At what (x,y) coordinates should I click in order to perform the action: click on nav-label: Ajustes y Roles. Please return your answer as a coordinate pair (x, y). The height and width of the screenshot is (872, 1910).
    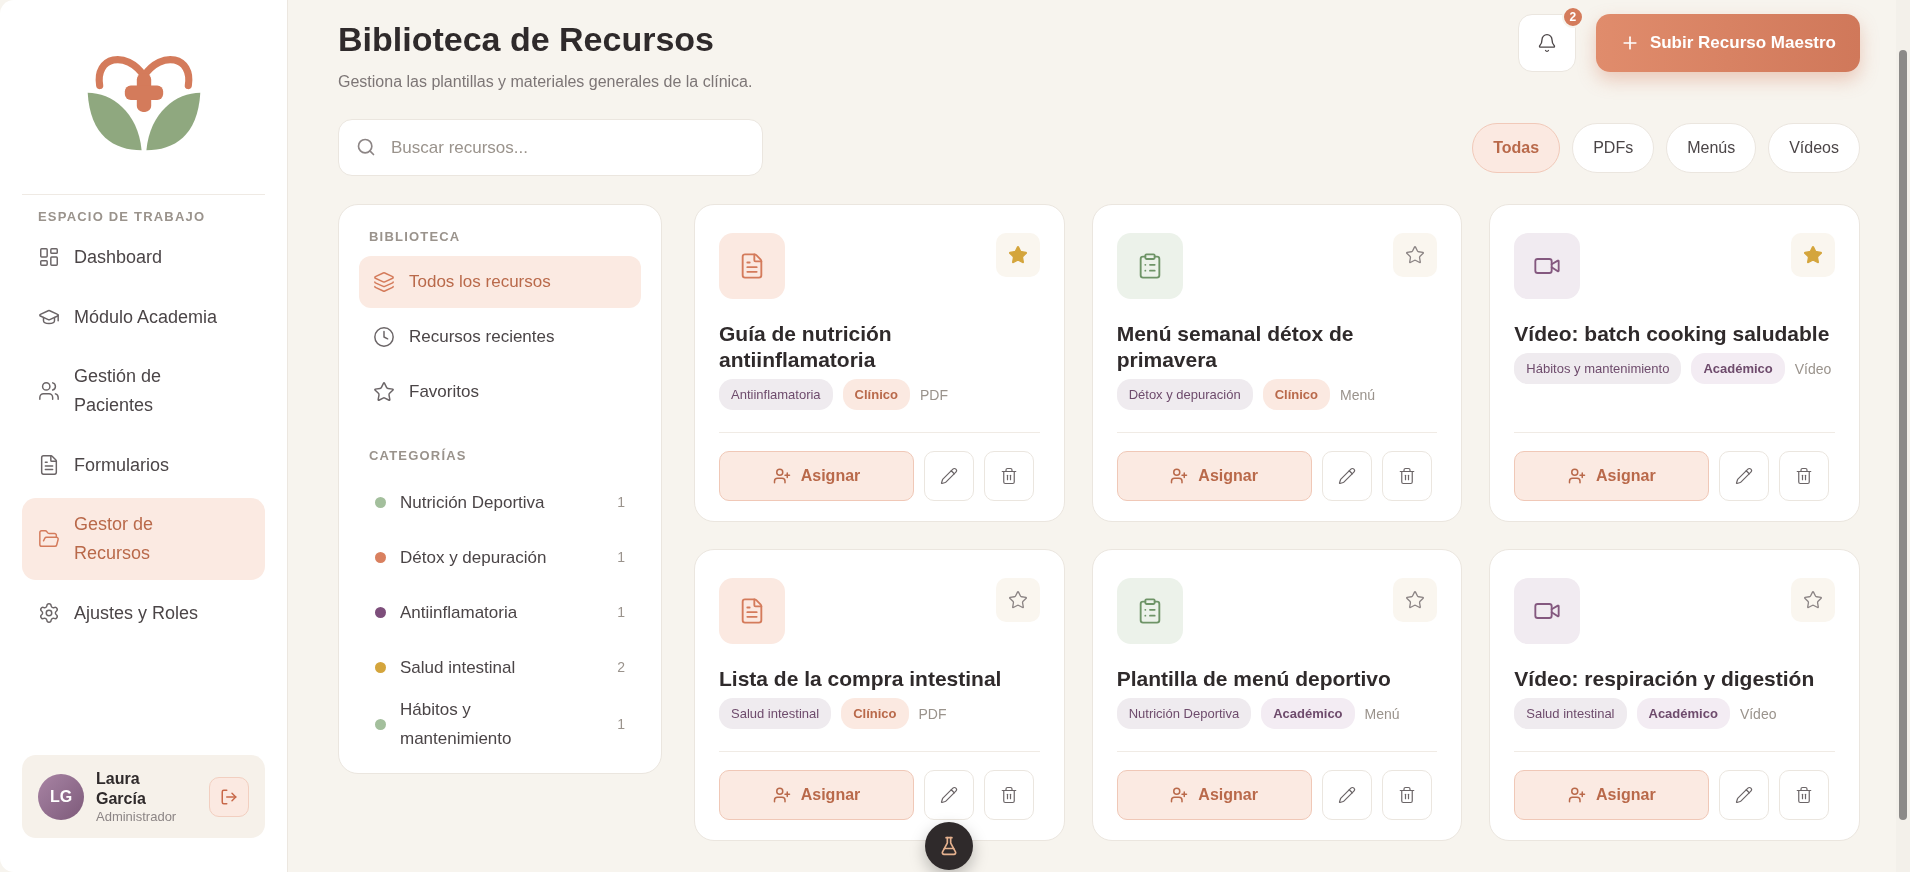
    Looking at the image, I should click on (136, 613).